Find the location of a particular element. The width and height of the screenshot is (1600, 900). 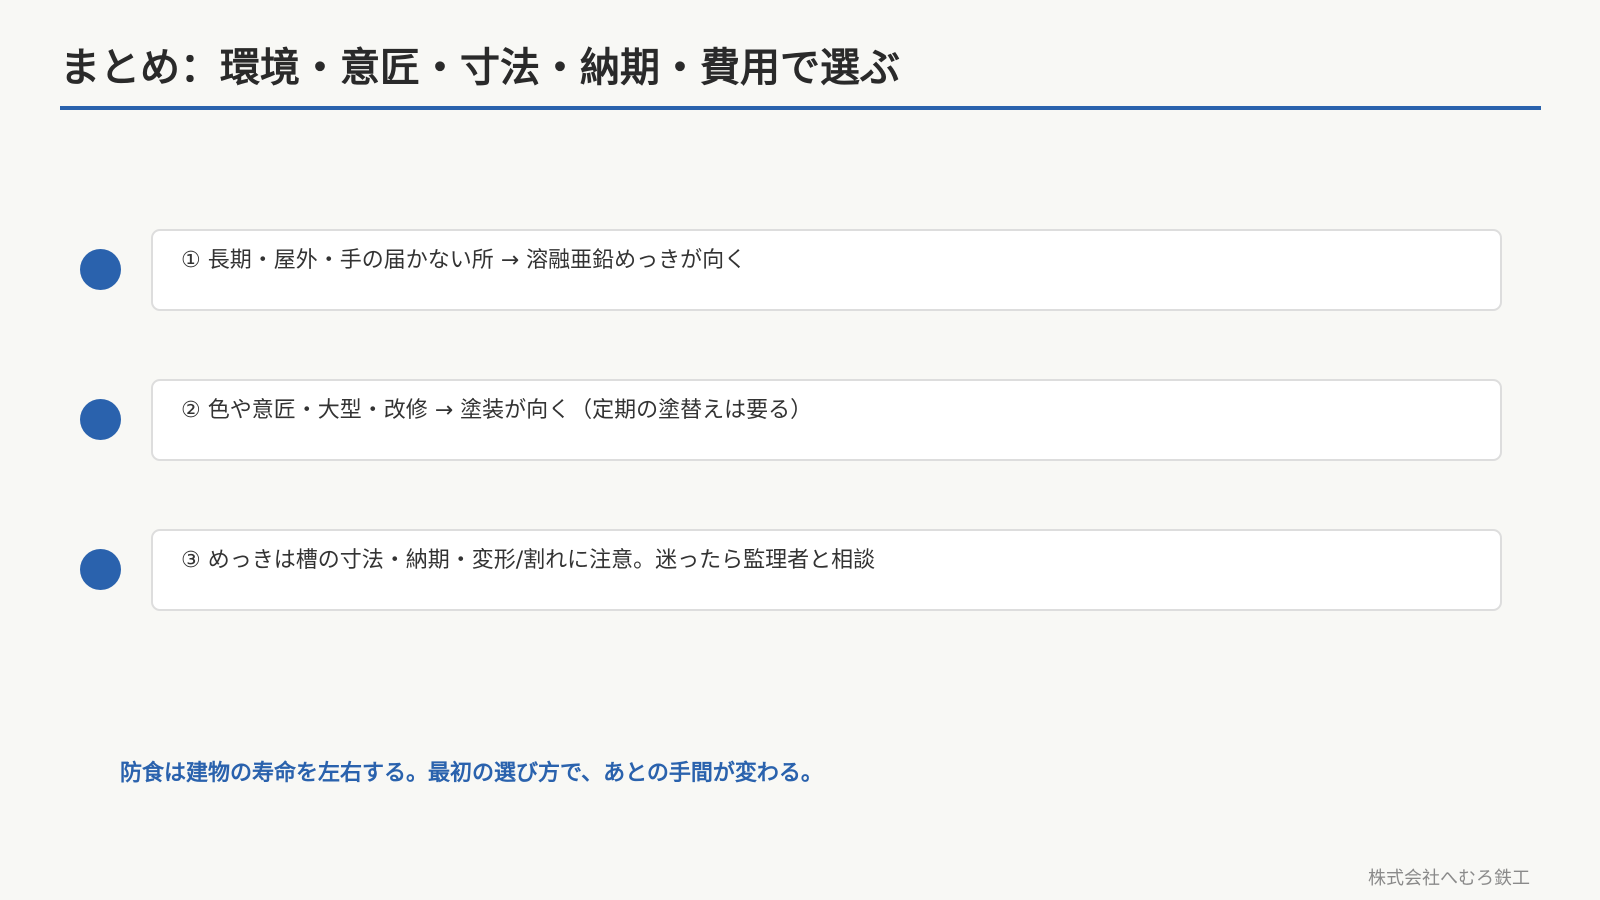

summary-point-3: ③ めっきは槽の寸法・納期・変形/割れに注意。迷ったら監理者と相談 is located at coordinates (800, 570).